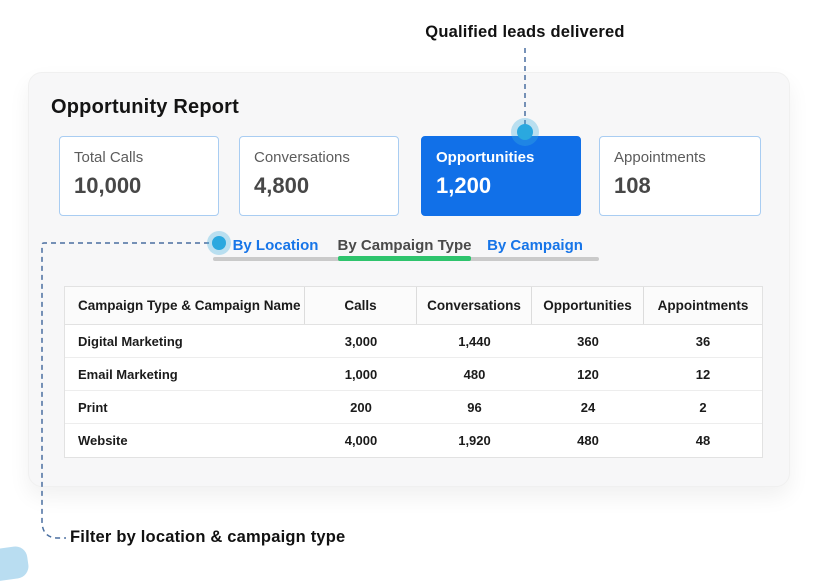 This screenshot has width=815, height=583. I want to click on stat-card-opportunities: Opportunities 1,200, so click(501, 176).